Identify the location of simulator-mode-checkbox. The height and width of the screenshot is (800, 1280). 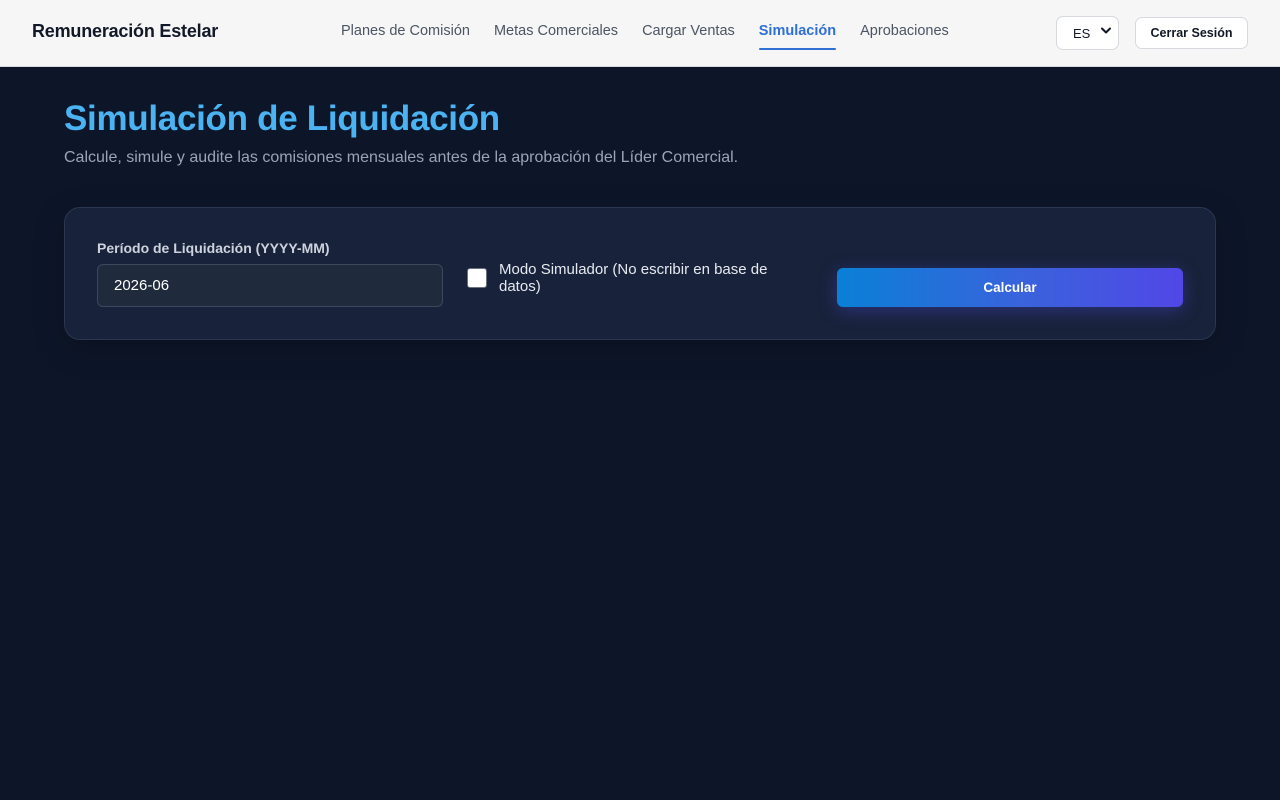
(477, 278).